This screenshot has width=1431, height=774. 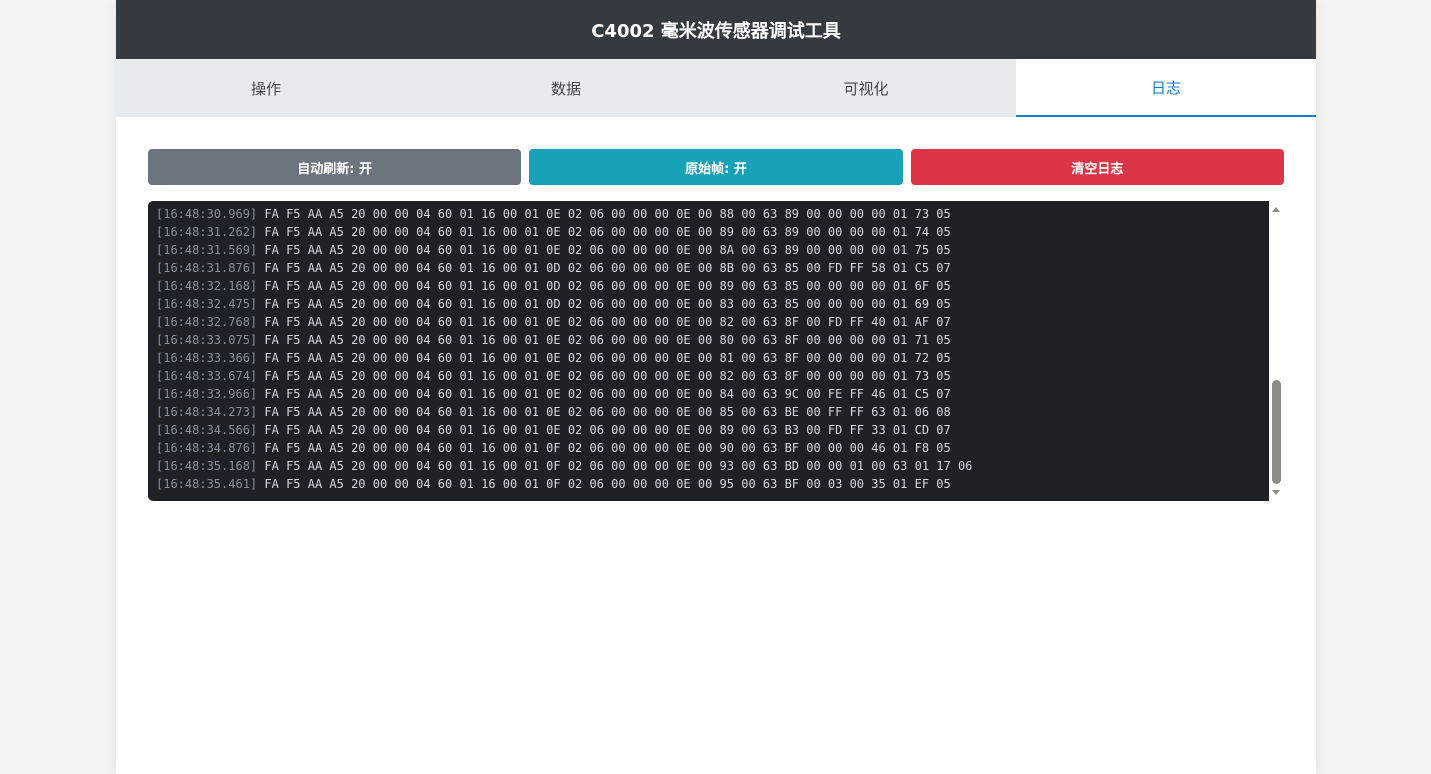 What do you see at coordinates (207, 412) in the screenshot?
I see `log-timestamp: [16:48:34.273]` at bounding box center [207, 412].